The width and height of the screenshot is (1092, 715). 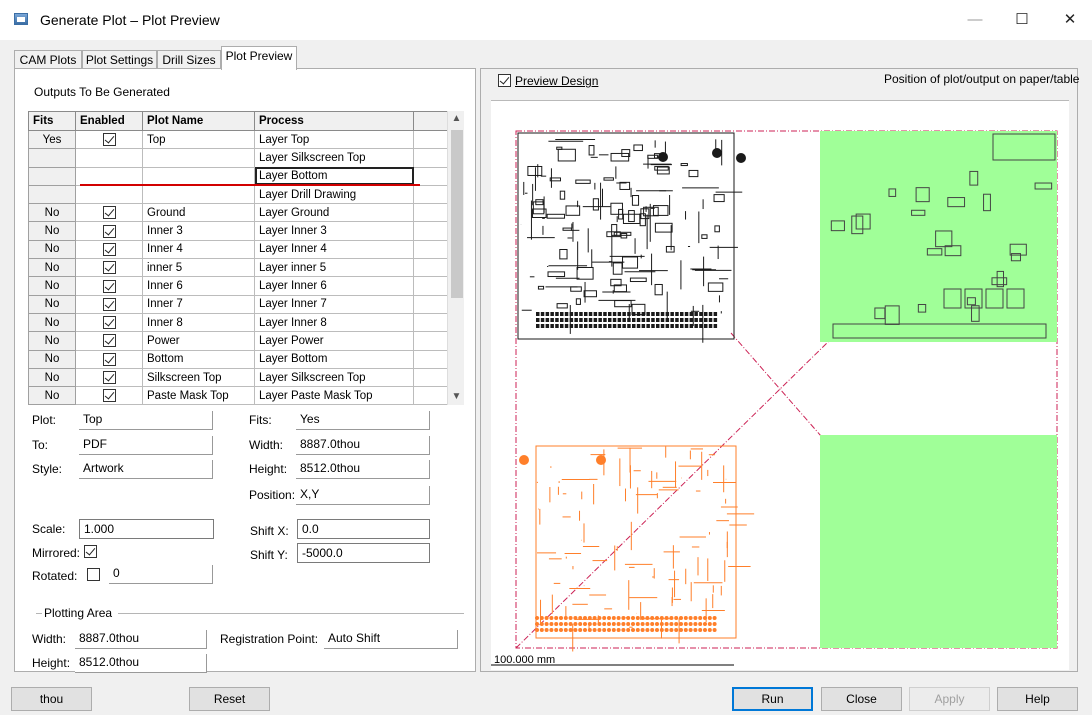 I want to click on mirrored-checkbox, so click(x=90, y=551).